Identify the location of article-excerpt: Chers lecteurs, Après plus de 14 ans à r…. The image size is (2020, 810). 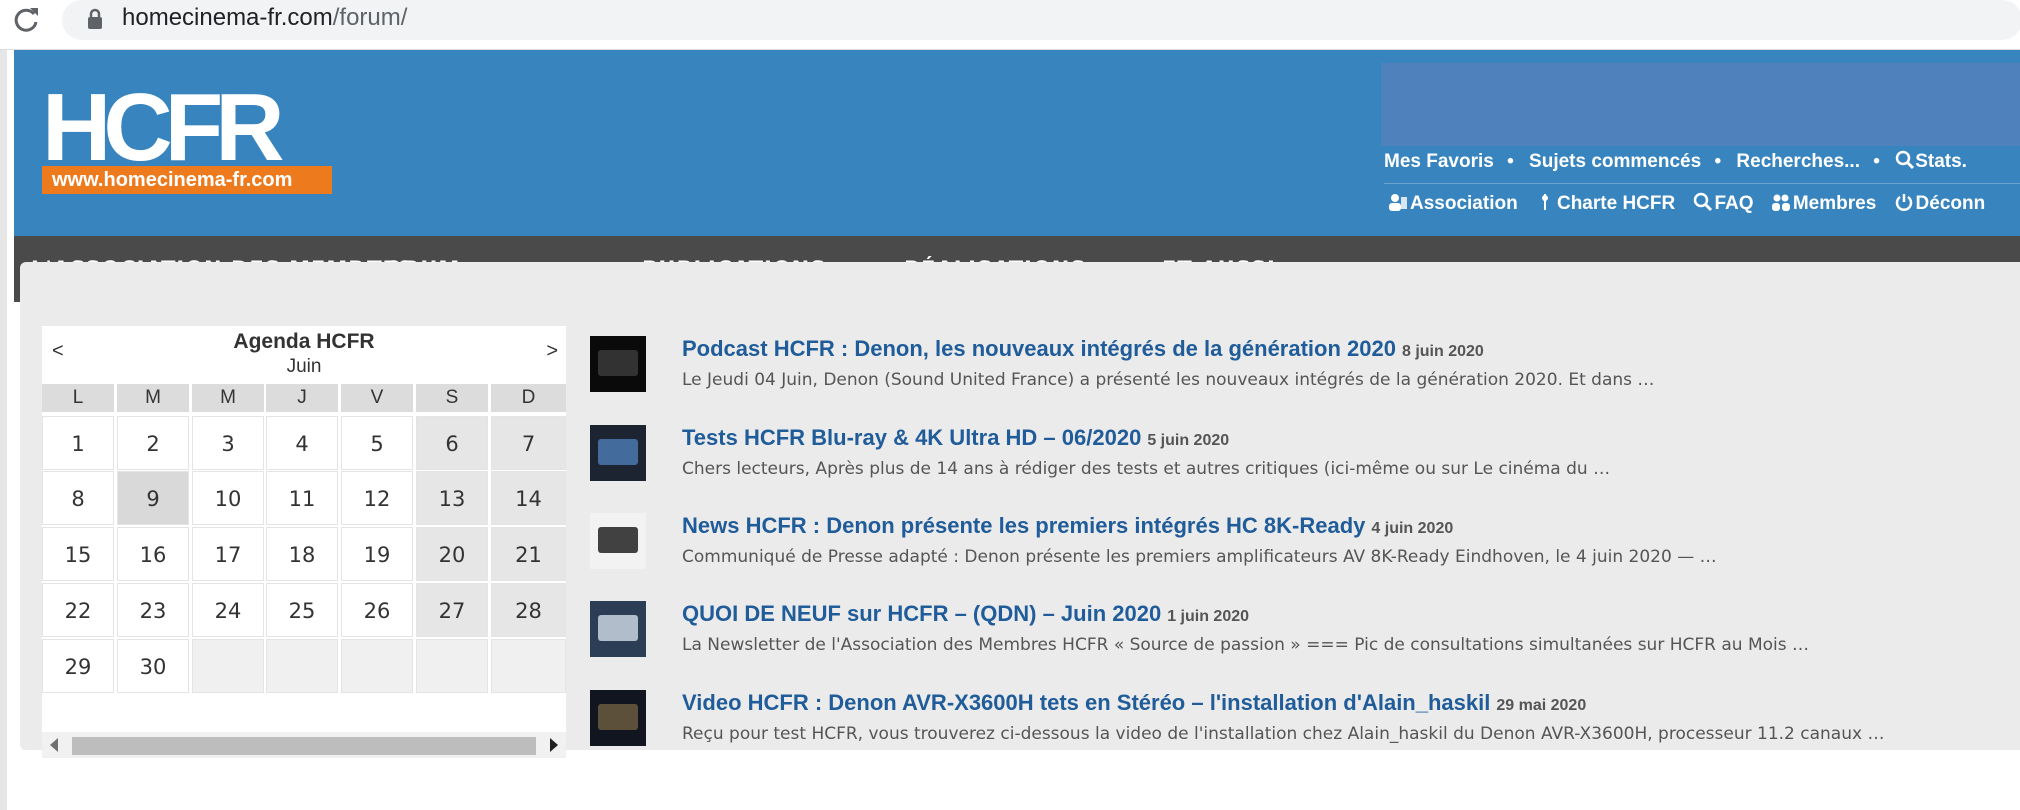
(1146, 469).